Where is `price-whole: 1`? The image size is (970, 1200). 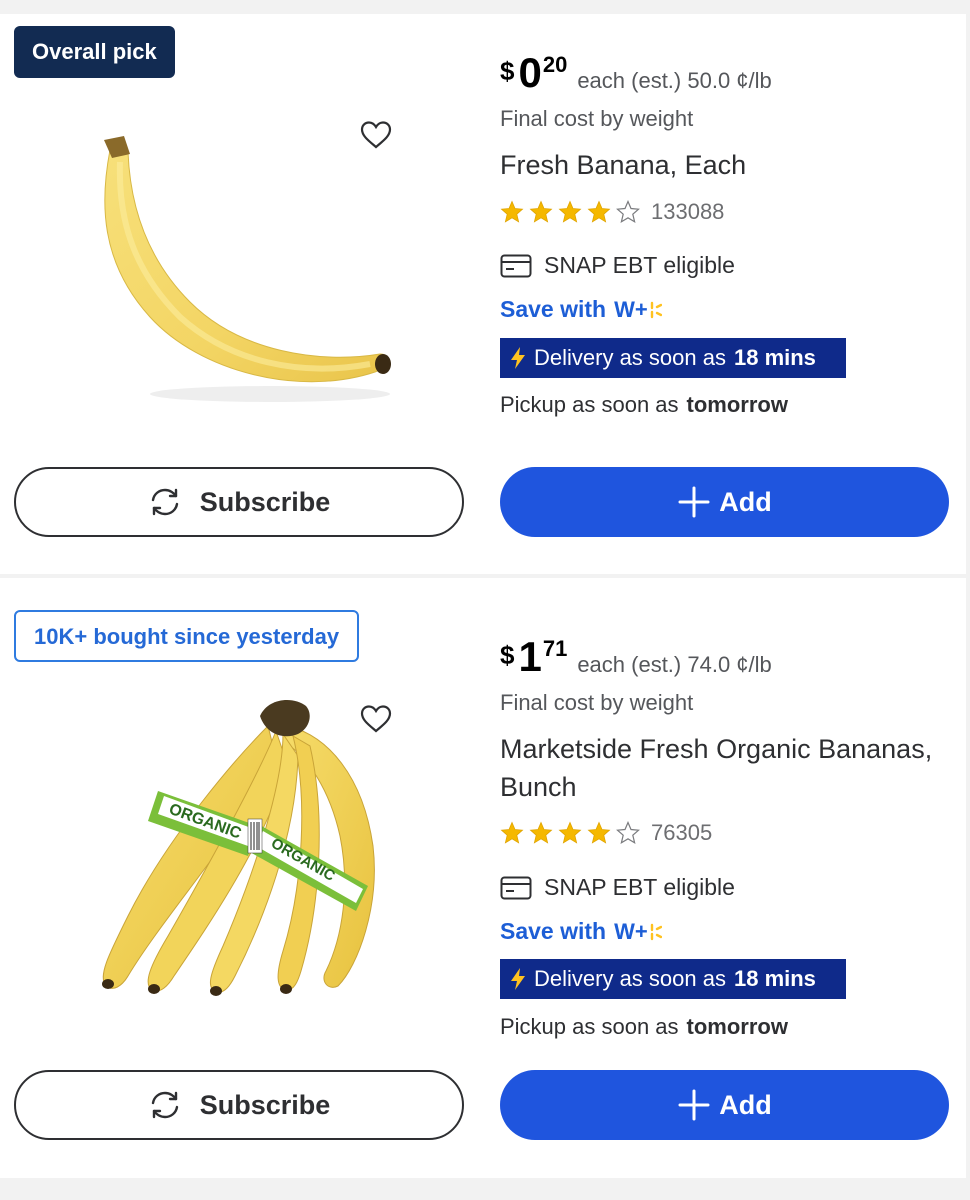 price-whole: 1 is located at coordinates (529, 656).